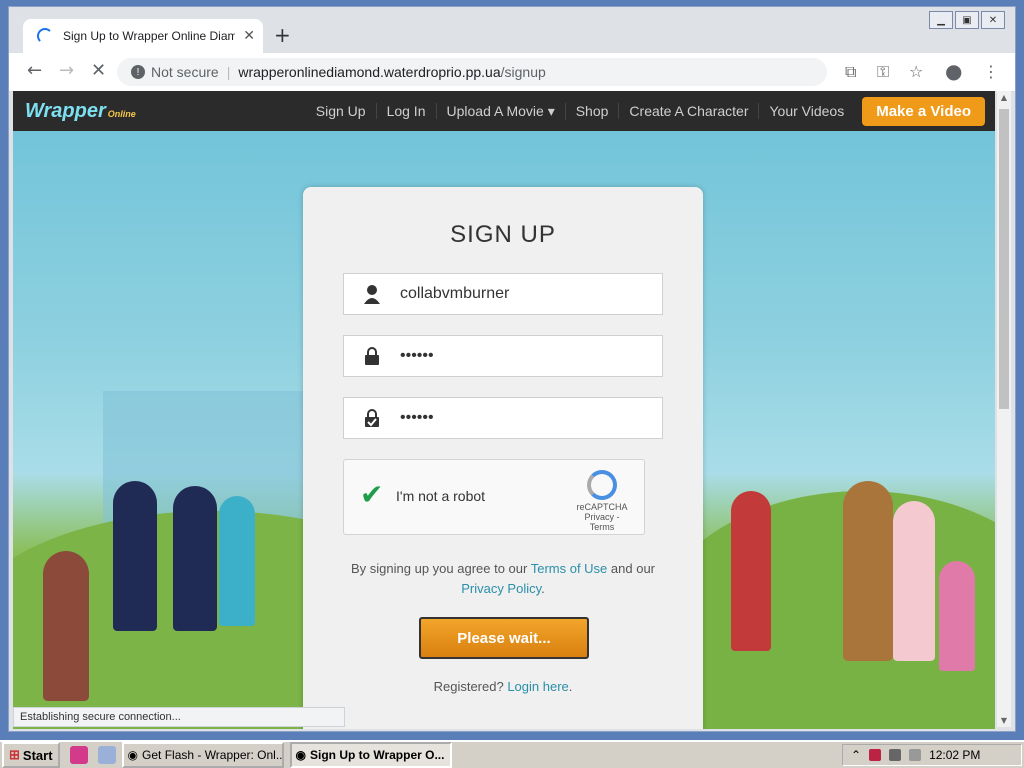  I want to click on system-tray: ⌃ 12:02 PM, so click(932, 755).